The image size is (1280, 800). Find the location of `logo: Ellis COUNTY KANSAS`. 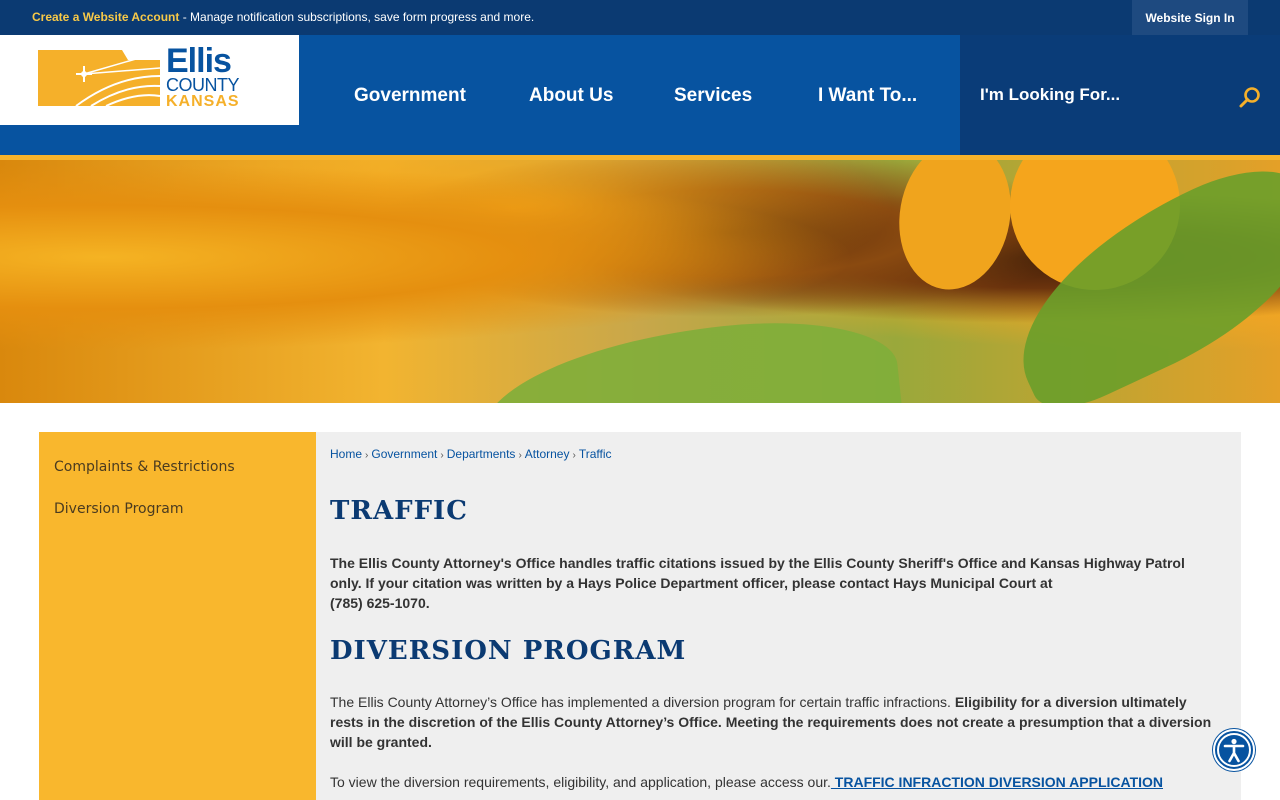

logo: Ellis COUNTY KANSAS is located at coordinates (149, 80).